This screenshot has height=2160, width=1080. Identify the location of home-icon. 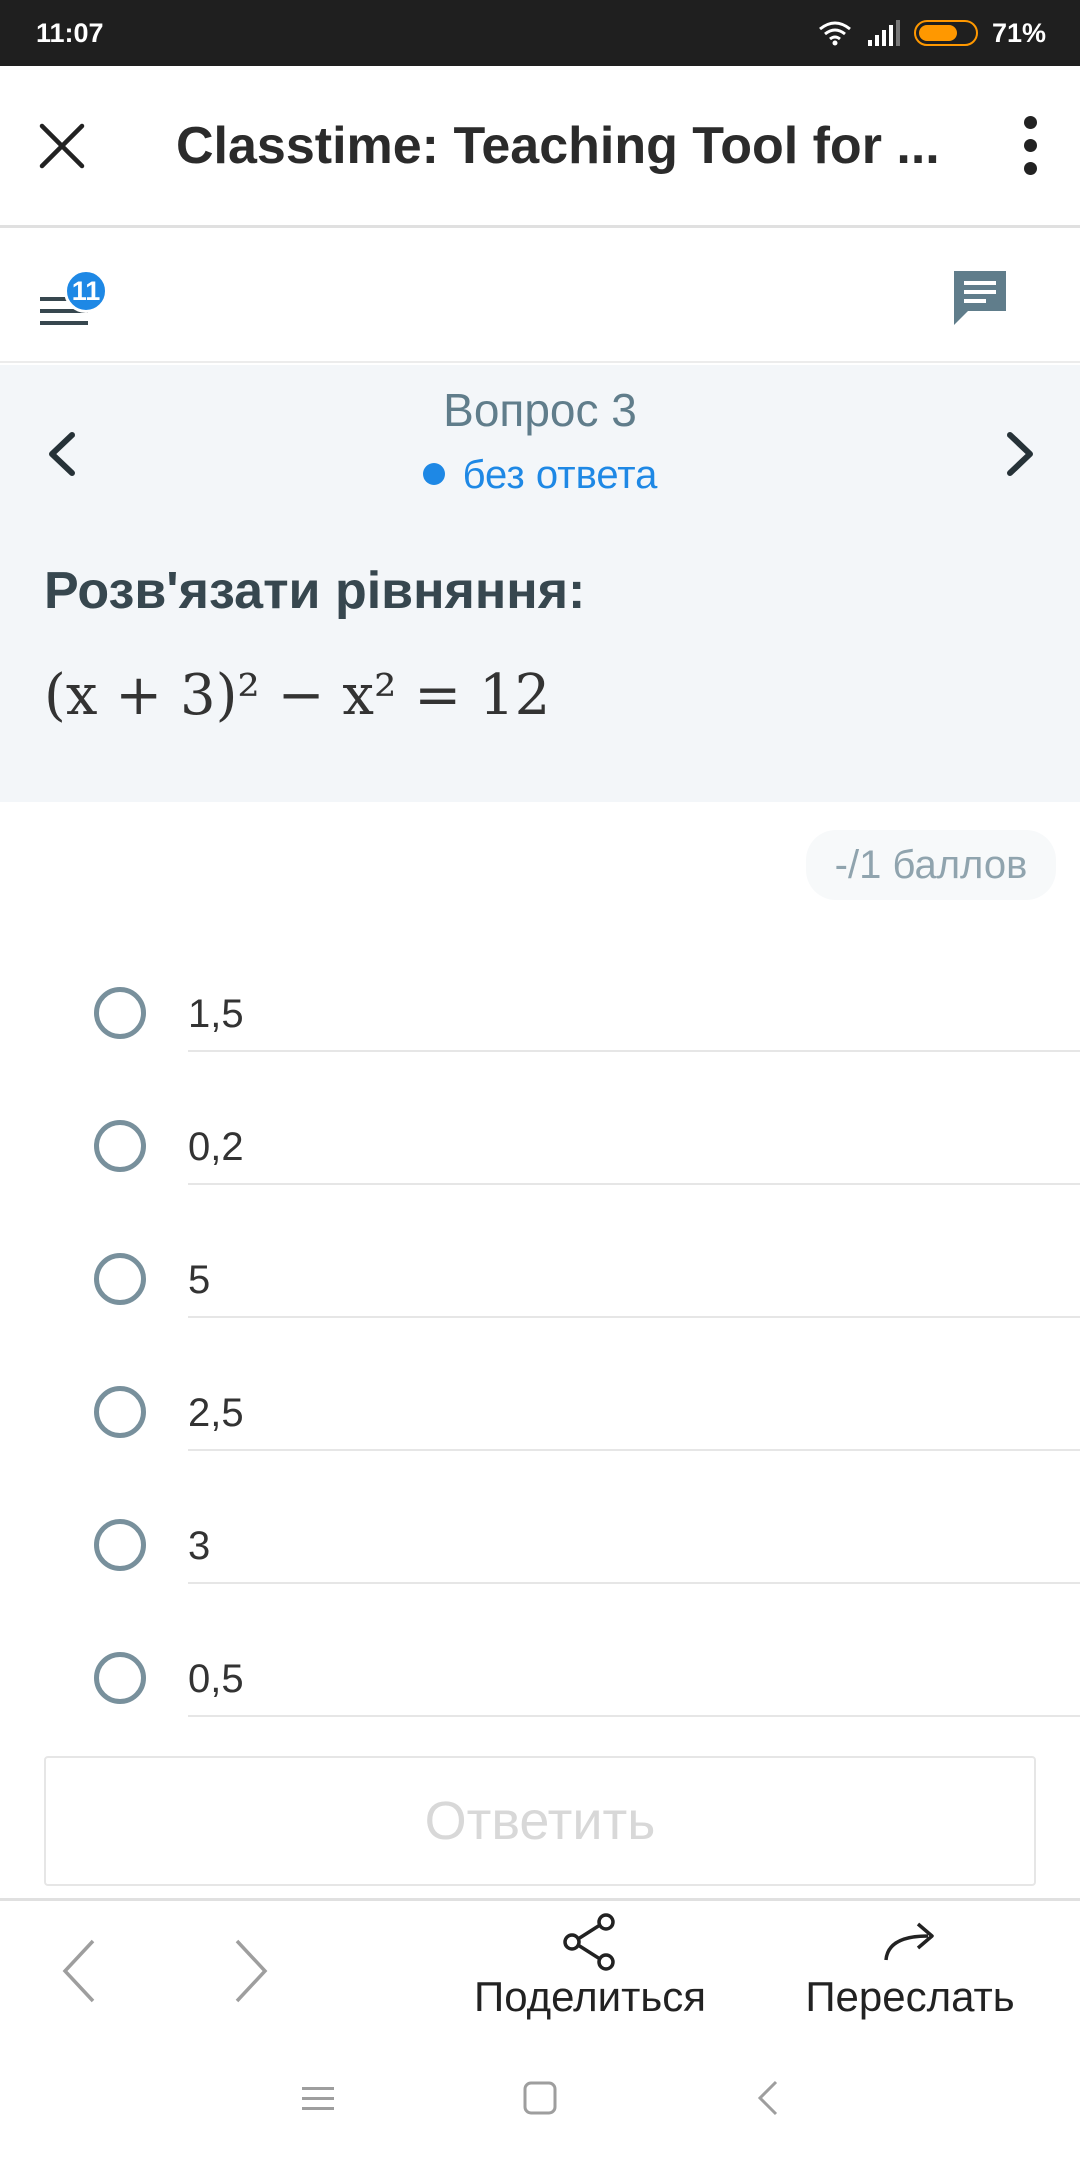
(540, 2098).